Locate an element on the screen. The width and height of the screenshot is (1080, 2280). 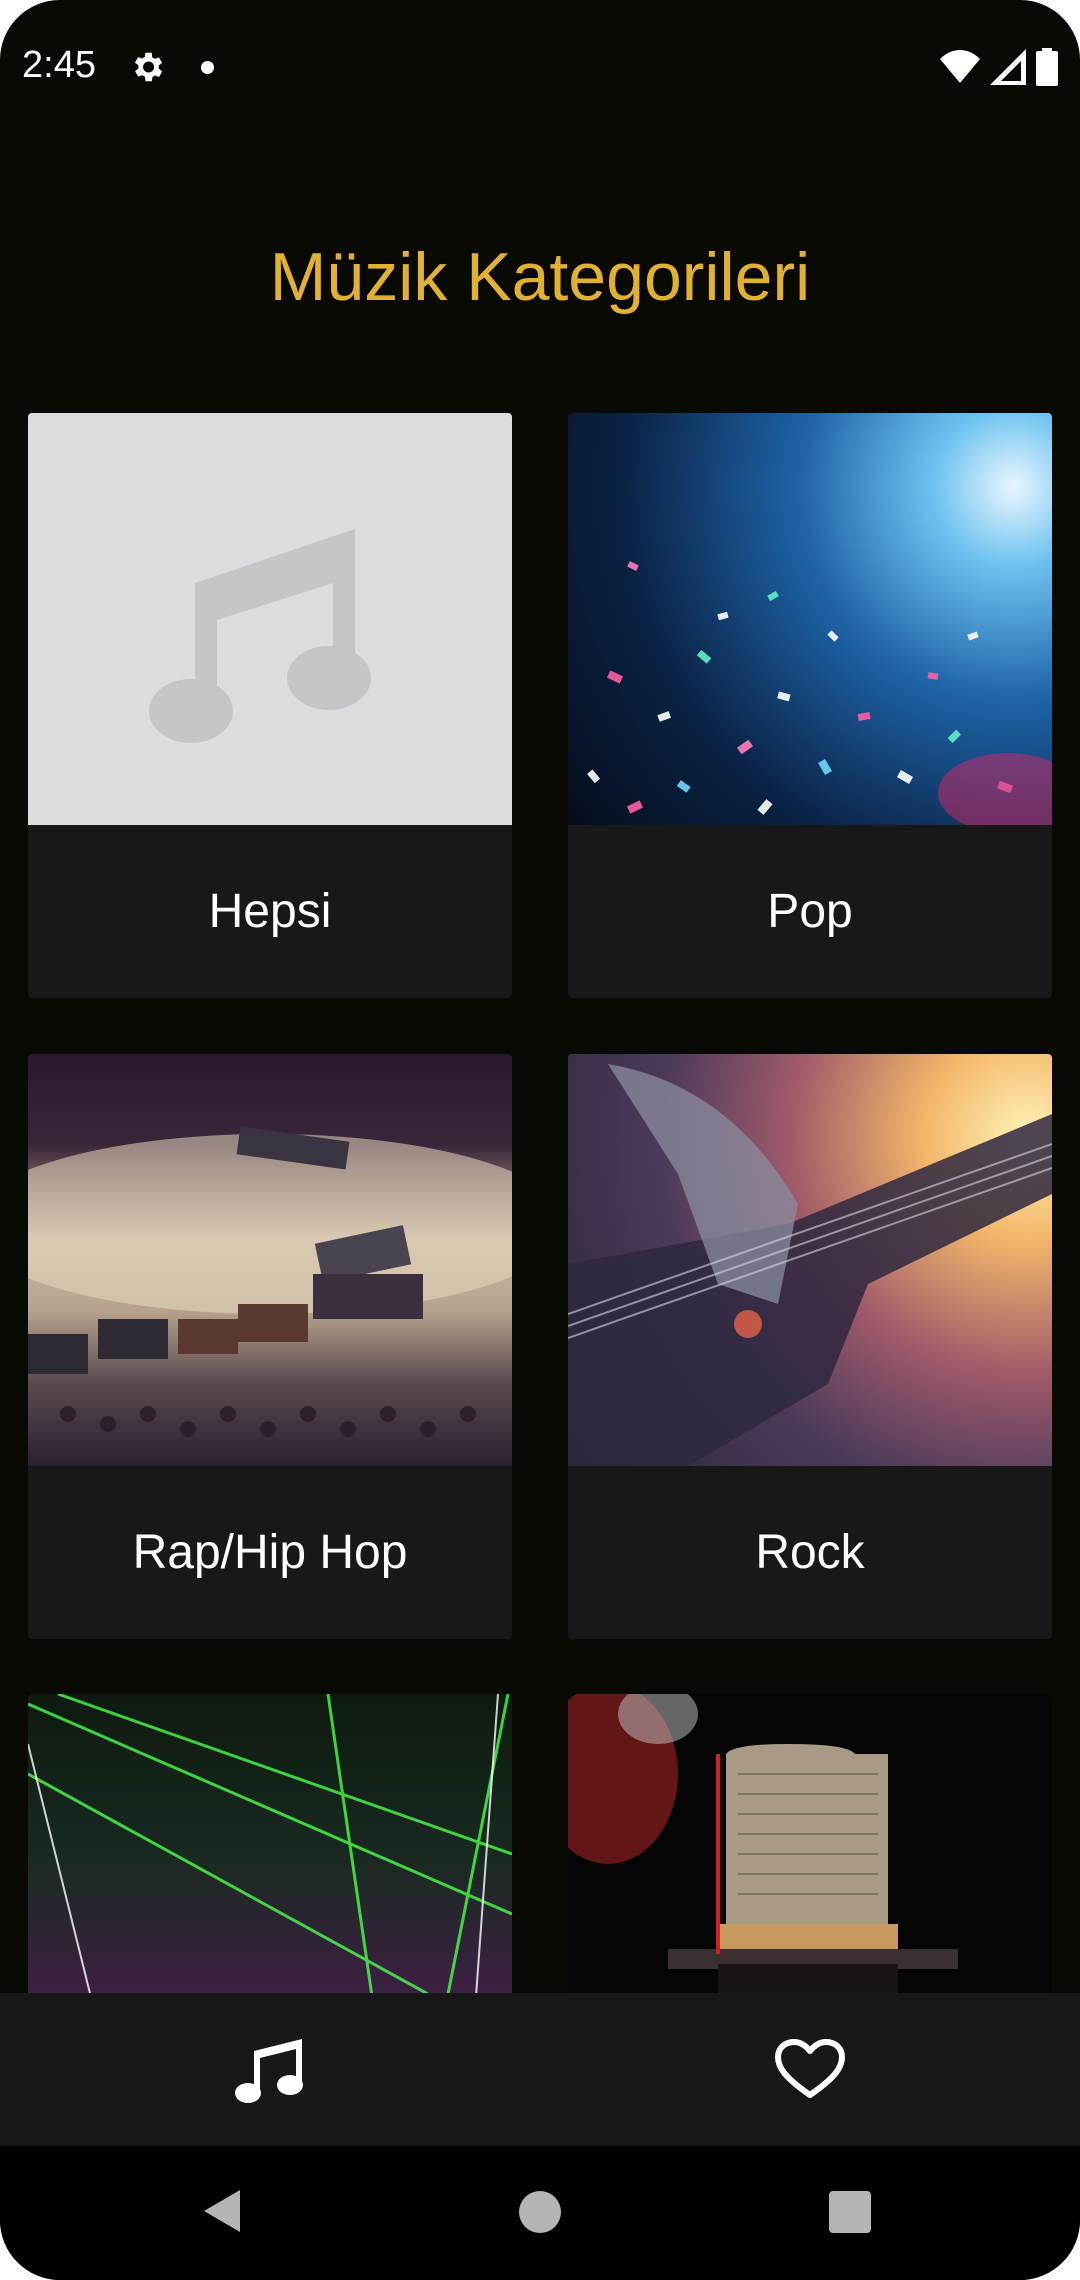
category-card-rap-hip-hop: Rap/Hip Hop is located at coordinates (270, 1346).